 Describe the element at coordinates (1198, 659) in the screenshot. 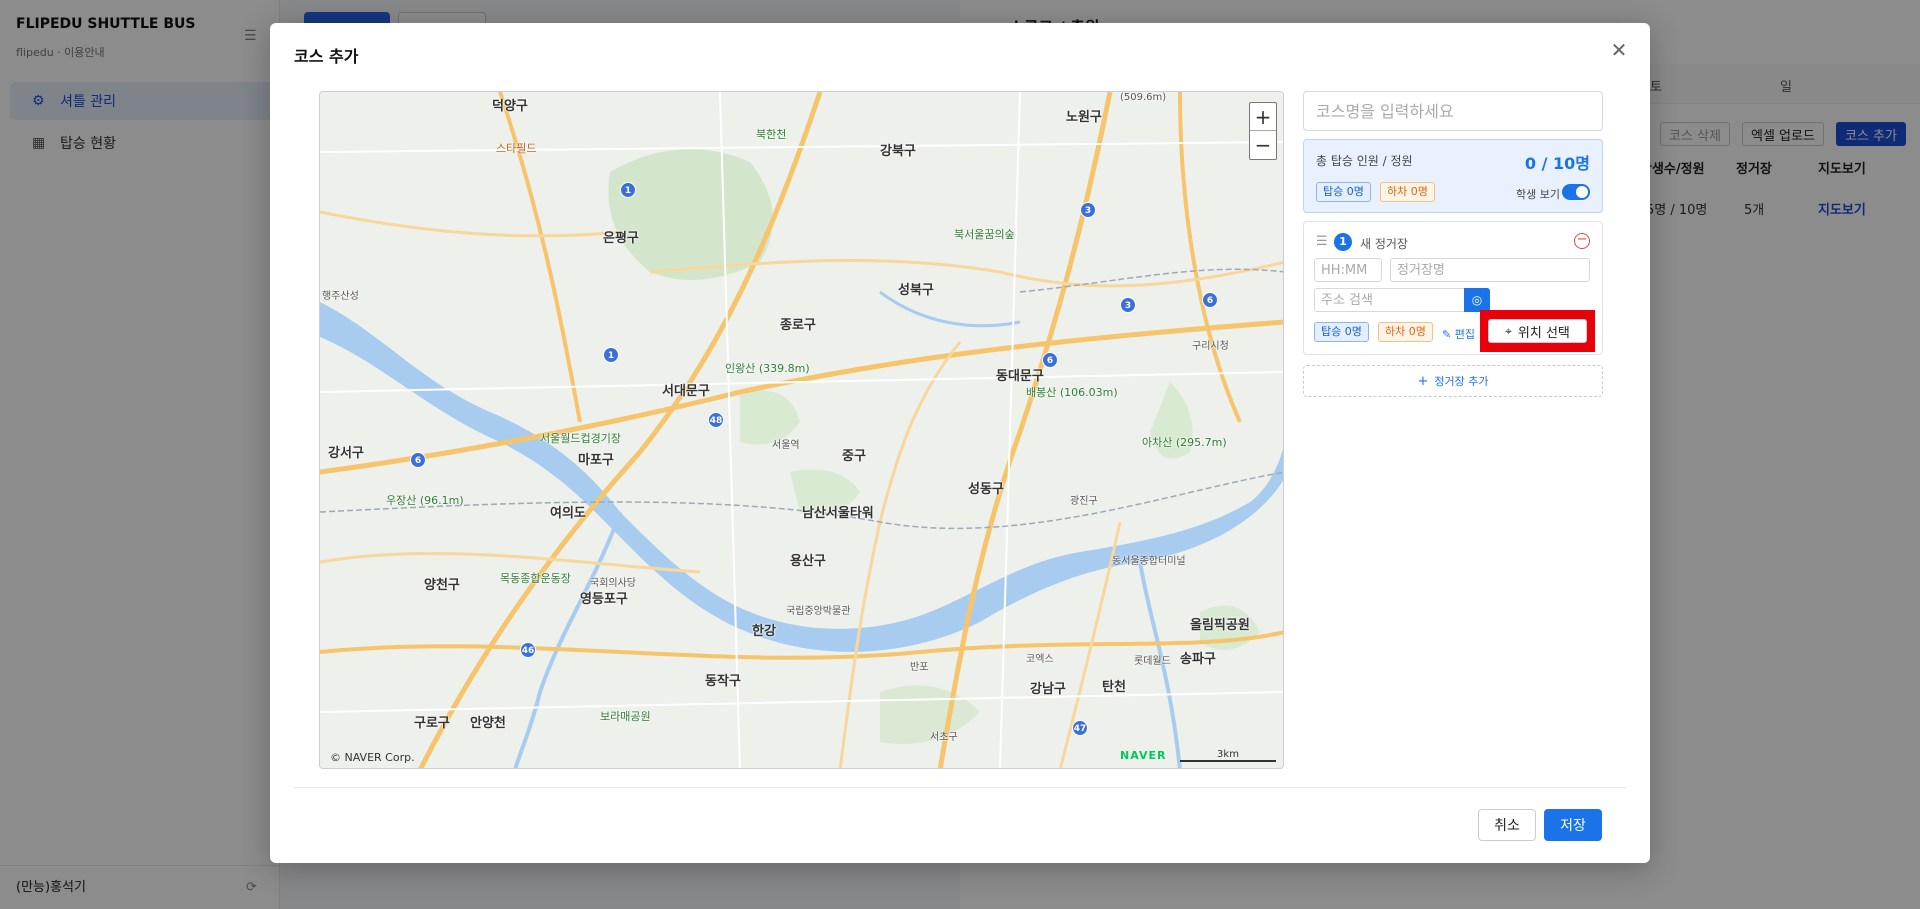

I see `map-label: 송파구` at that location.